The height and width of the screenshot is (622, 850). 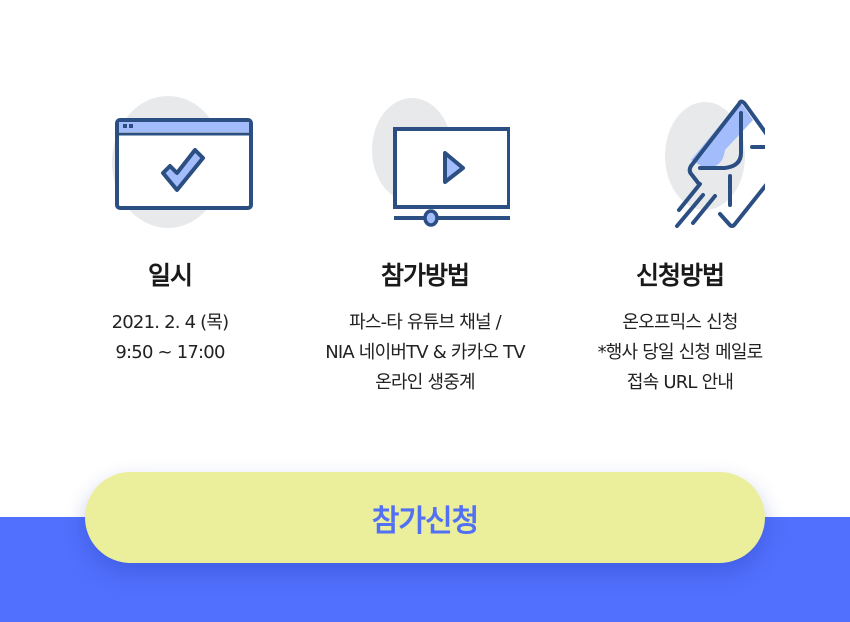 What do you see at coordinates (680, 352) in the screenshot?
I see `section-line: *행사 당일 신청 메일로` at bounding box center [680, 352].